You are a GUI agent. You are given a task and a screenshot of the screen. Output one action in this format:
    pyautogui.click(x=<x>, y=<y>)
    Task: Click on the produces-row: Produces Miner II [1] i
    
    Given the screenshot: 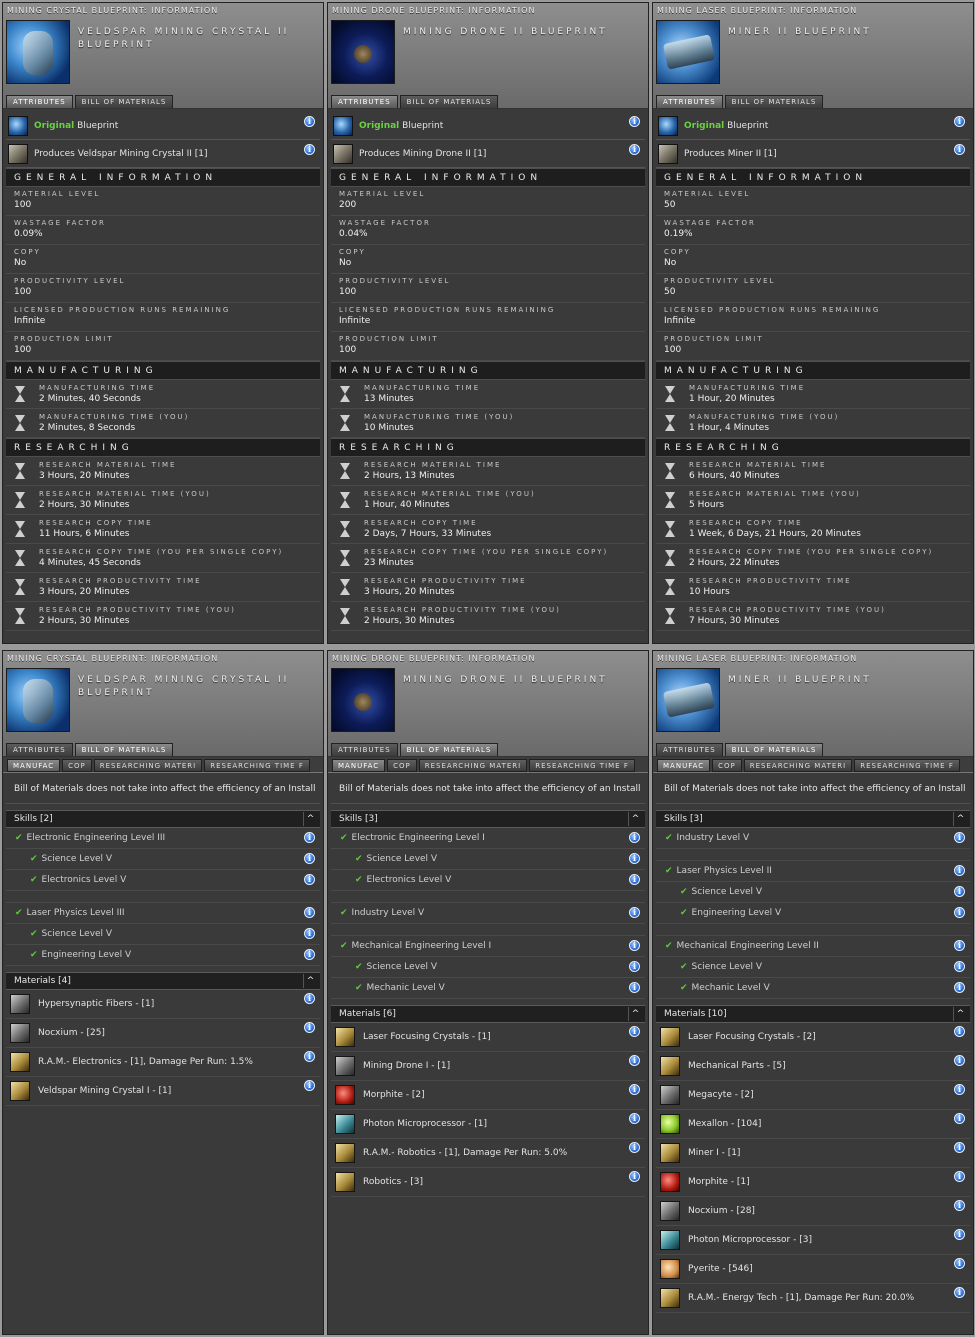 What is the action you would take?
    pyautogui.click(x=813, y=154)
    